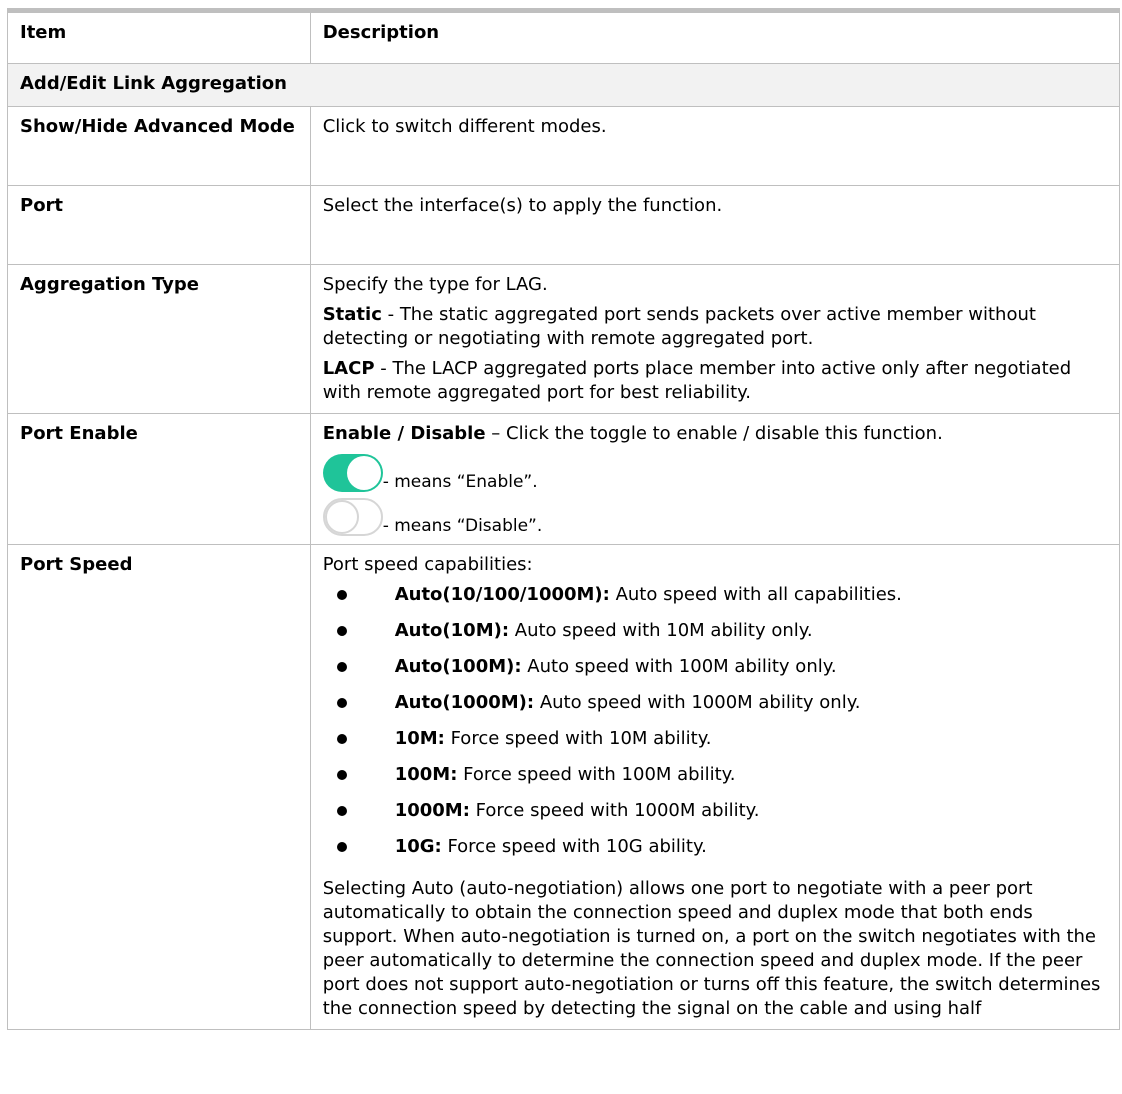 The width and height of the screenshot is (1122, 1094). I want to click on item-port: Port, so click(159, 225).